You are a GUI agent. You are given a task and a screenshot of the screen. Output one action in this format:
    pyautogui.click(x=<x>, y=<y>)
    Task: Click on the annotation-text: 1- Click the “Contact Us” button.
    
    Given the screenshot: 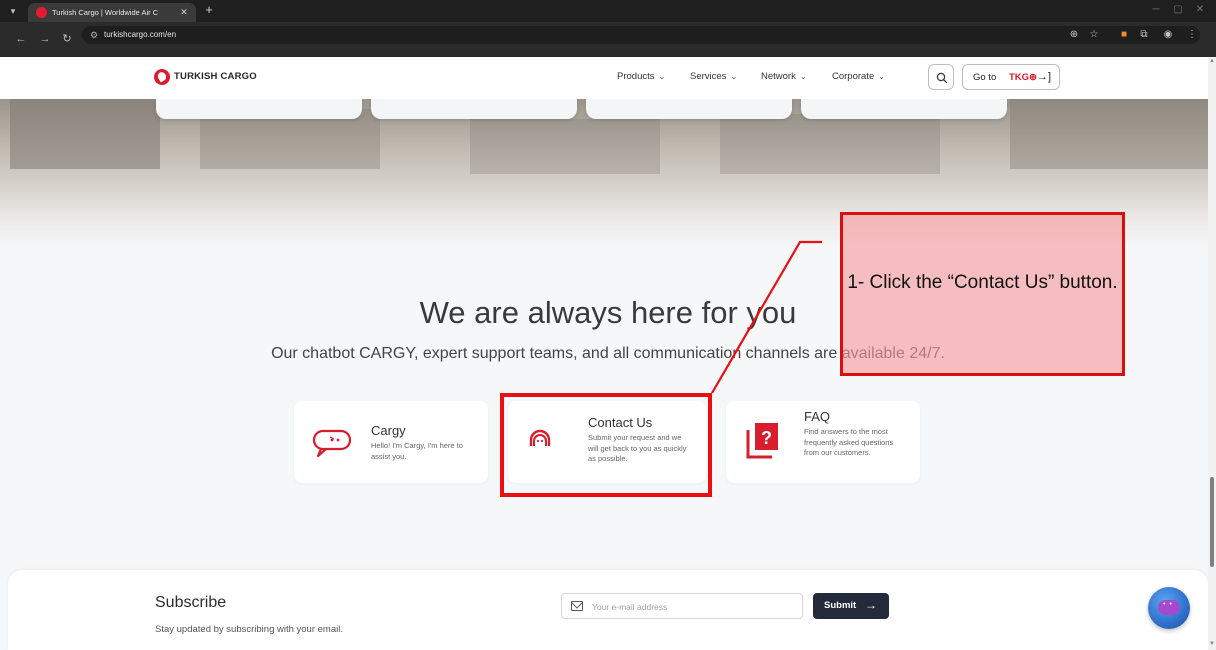 What is the action you would take?
    pyautogui.click(x=982, y=282)
    